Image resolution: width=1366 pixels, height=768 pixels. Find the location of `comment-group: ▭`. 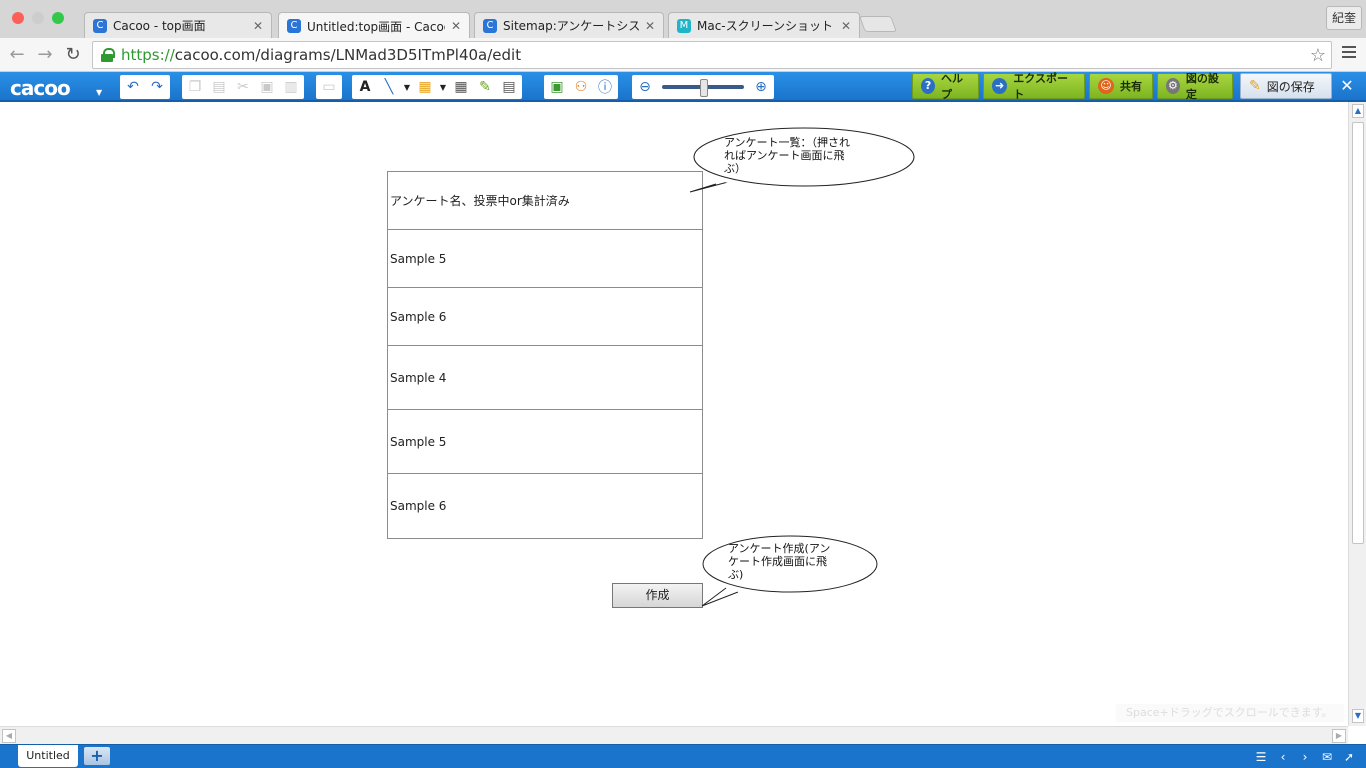

comment-group: ▭ is located at coordinates (329, 87).